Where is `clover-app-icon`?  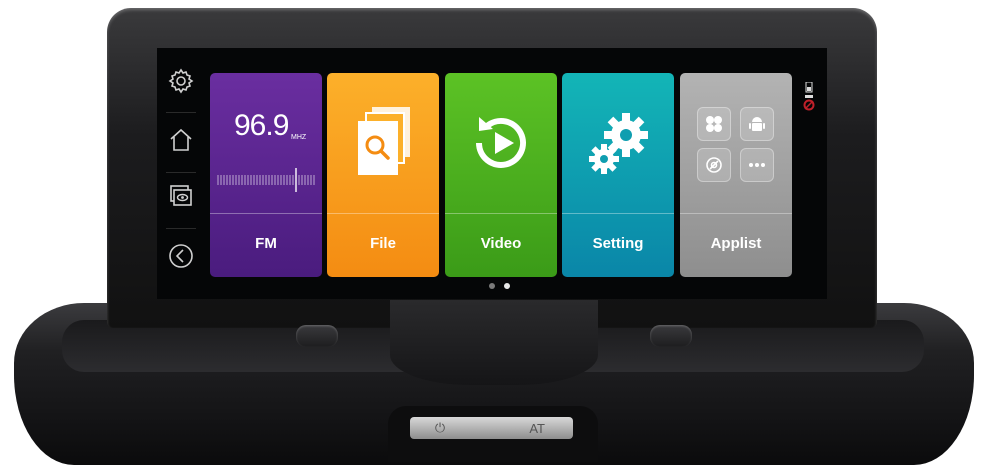 clover-app-icon is located at coordinates (714, 124).